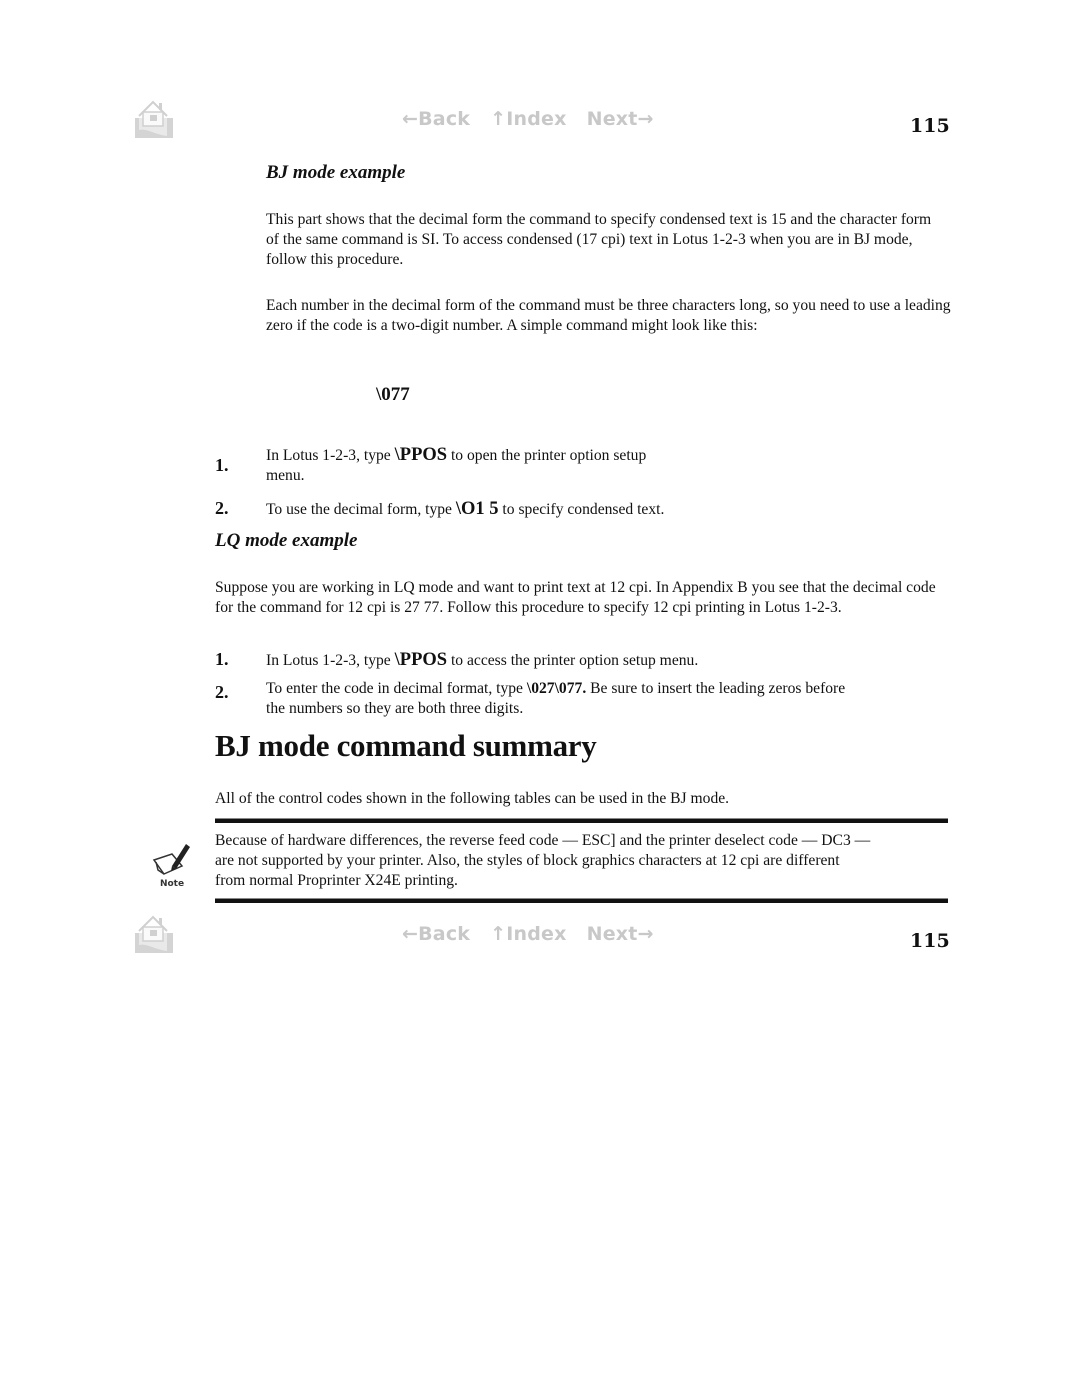  What do you see at coordinates (336, 172) in the screenshot?
I see `bj-example-heading: BJ mode example` at bounding box center [336, 172].